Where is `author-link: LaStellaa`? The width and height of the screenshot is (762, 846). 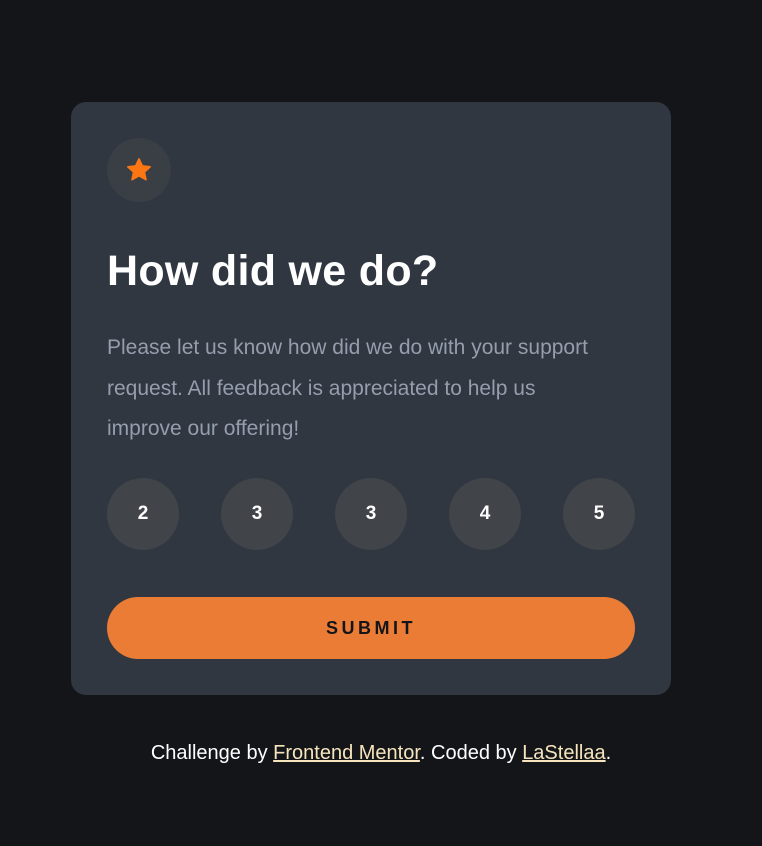 author-link: LaStellaa is located at coordinates (563, 753).